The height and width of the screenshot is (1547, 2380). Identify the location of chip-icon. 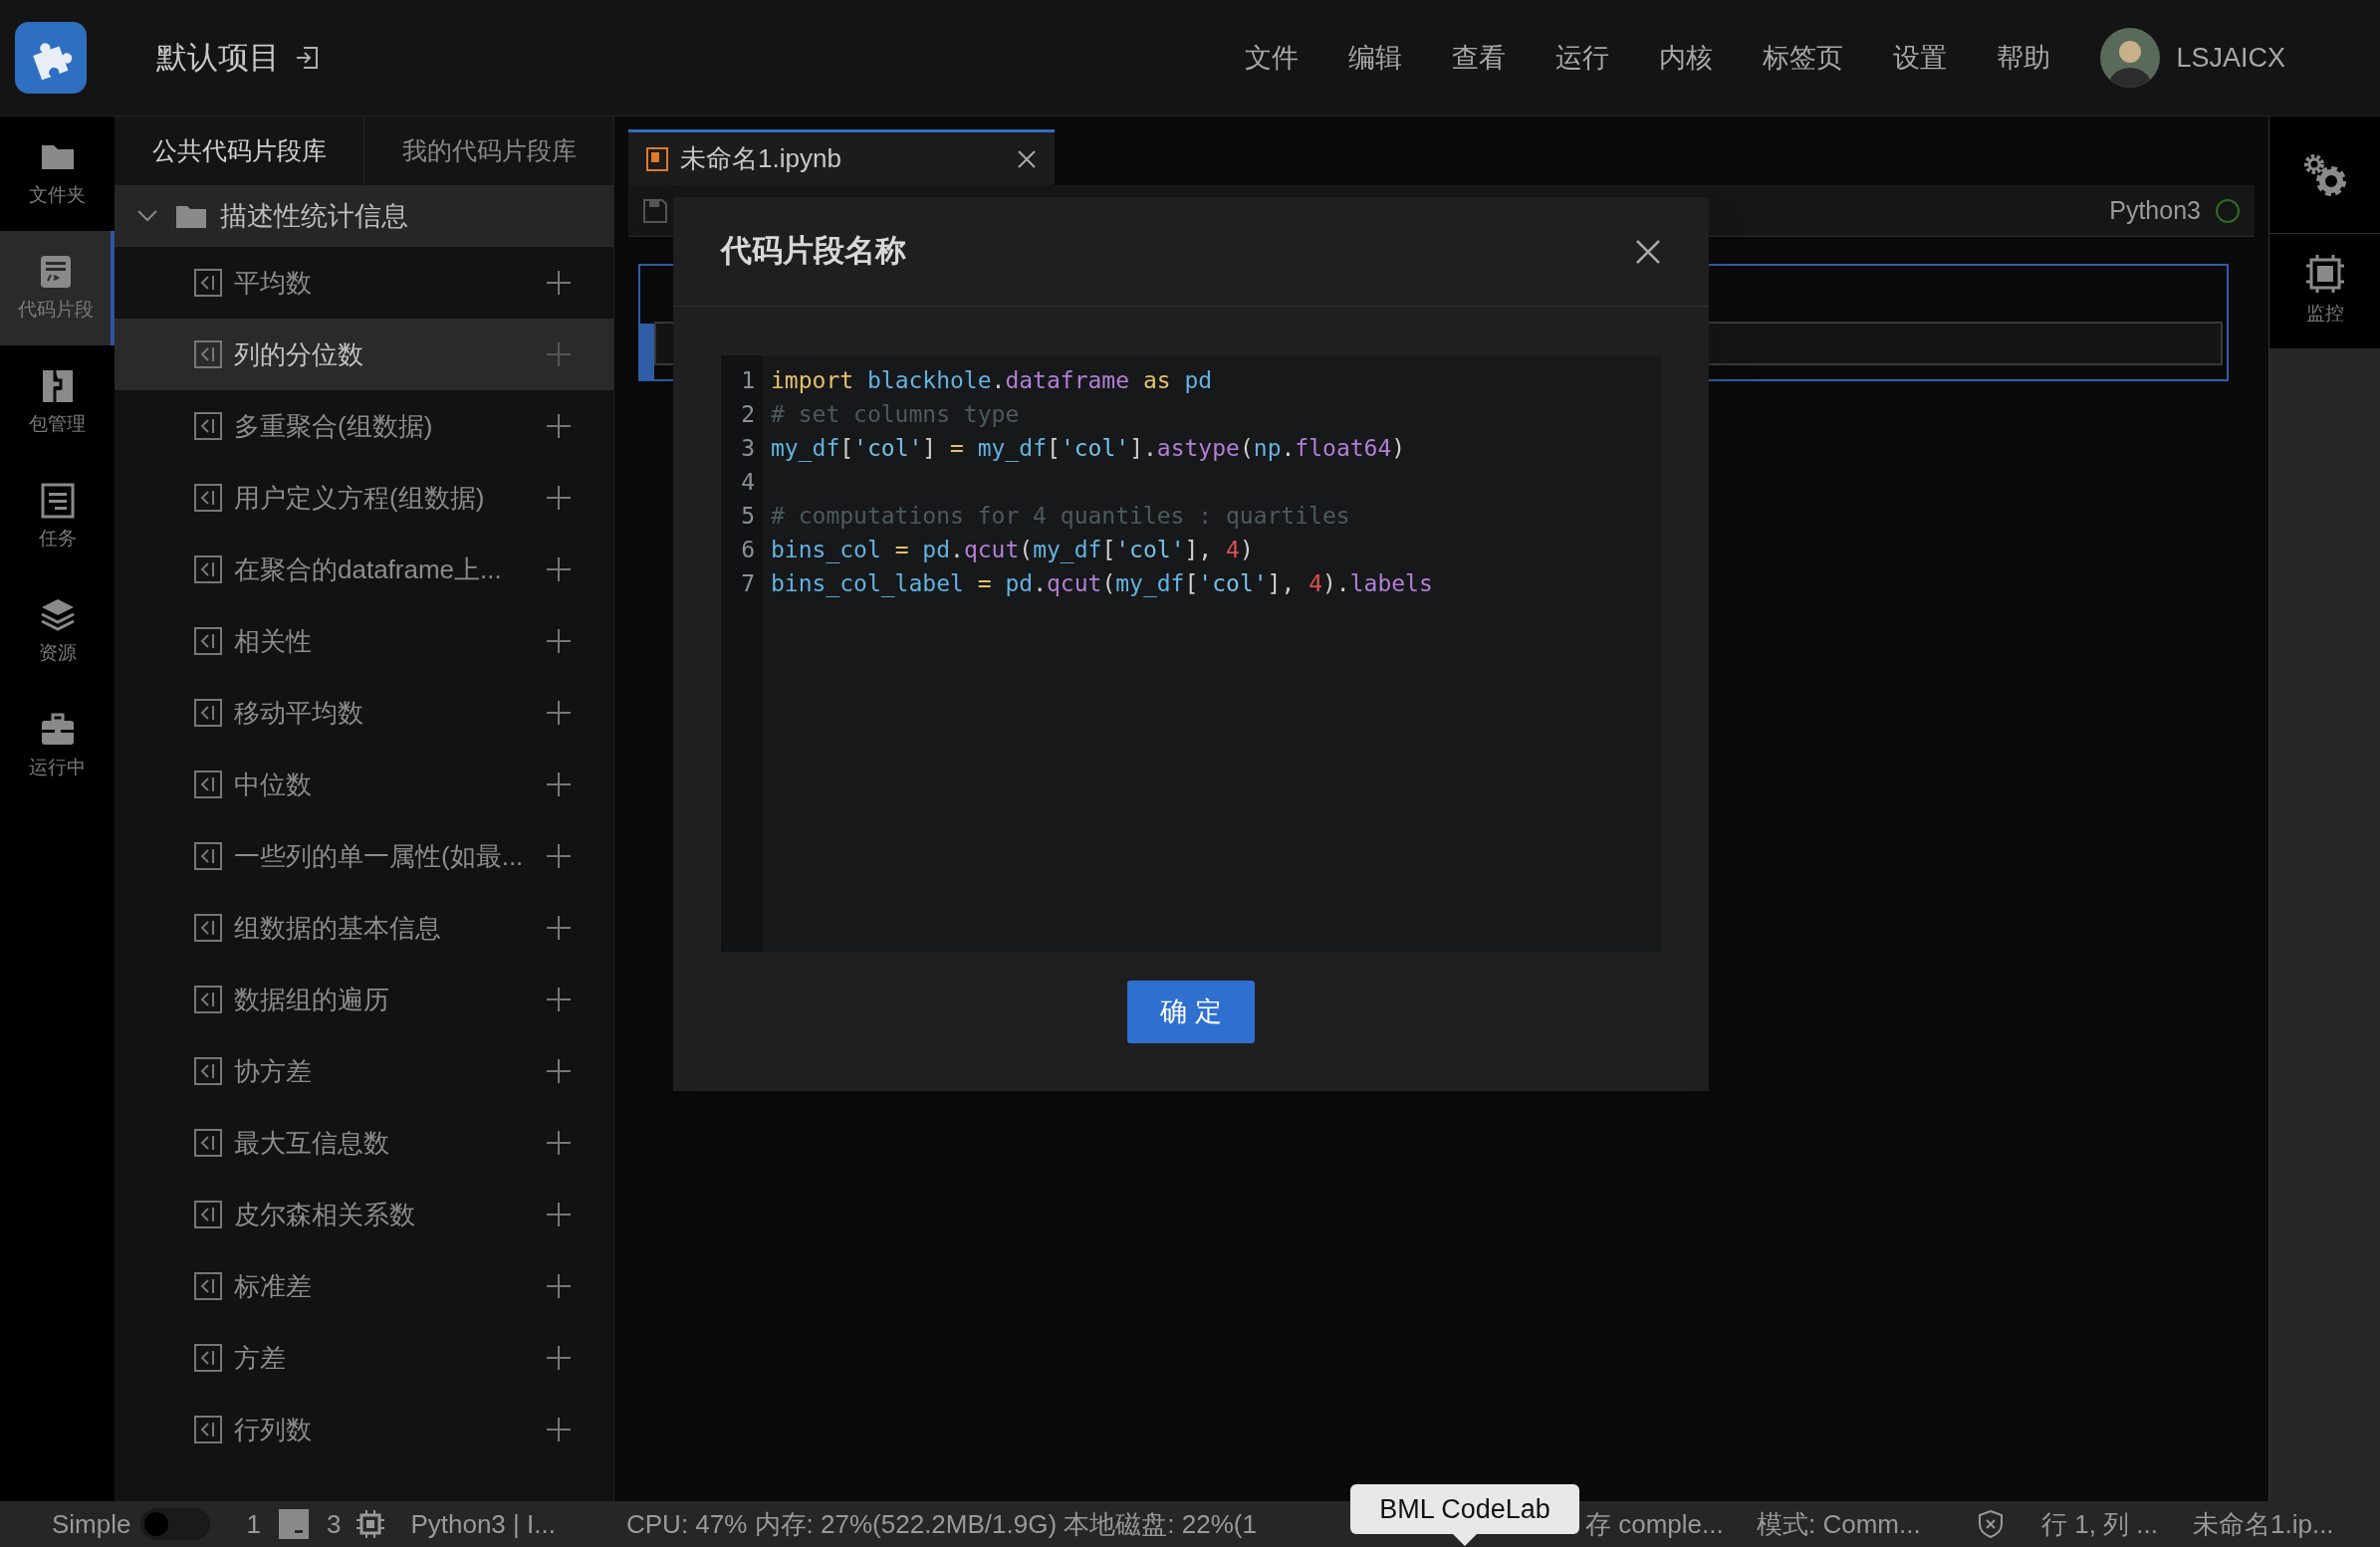
(371, 1524).